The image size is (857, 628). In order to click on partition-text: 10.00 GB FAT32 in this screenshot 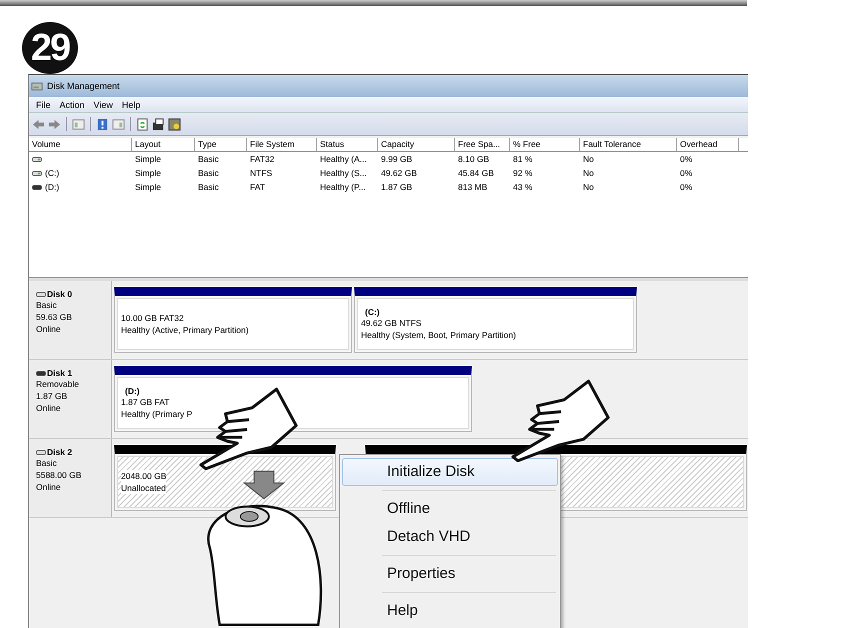, I will do `click(152, 318)`.